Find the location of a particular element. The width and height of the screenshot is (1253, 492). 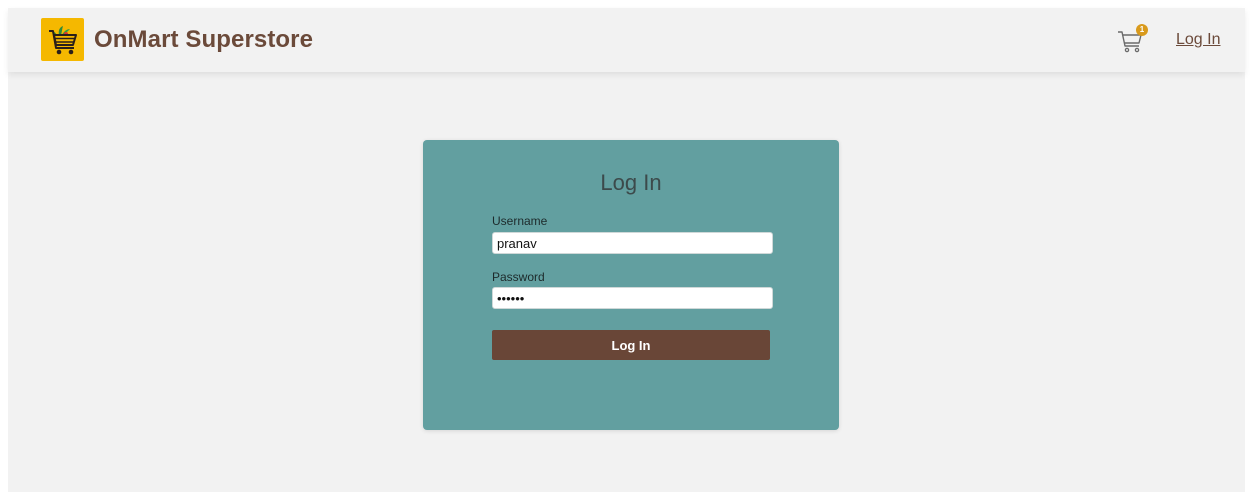

login-link: Log In is located at coordinates (1198, 40).